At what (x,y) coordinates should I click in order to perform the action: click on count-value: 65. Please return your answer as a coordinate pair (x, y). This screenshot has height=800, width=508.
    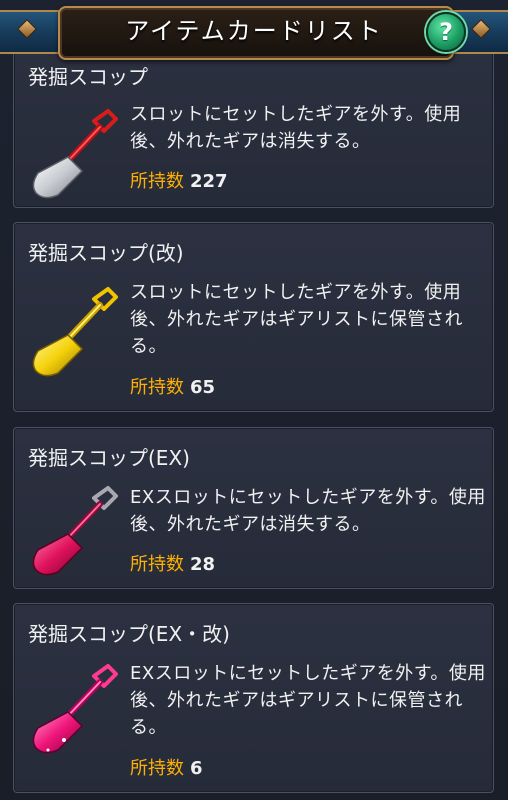
    Looking at the image, I should click on (203, 387).